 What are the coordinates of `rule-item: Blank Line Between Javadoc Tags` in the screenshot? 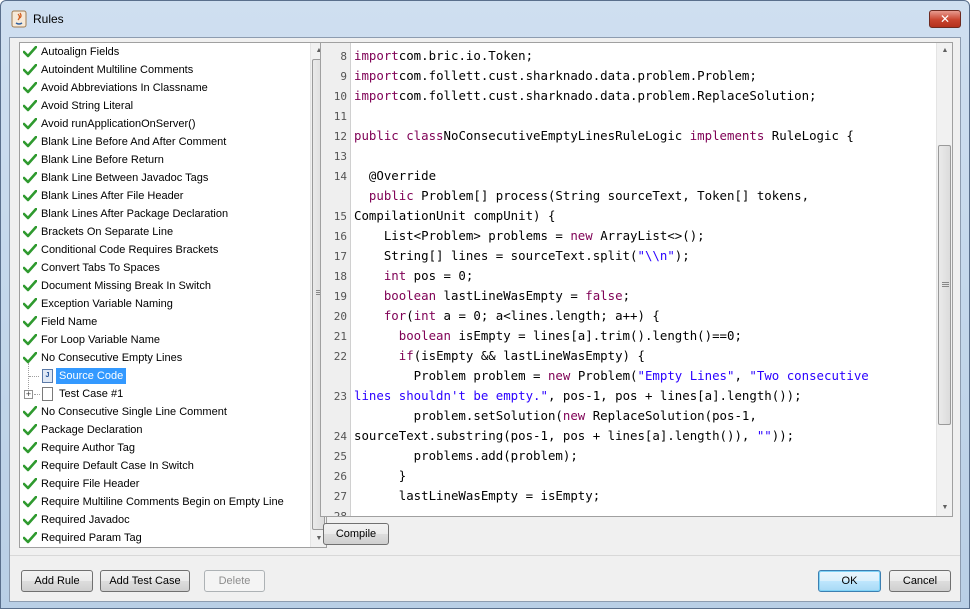 It's located at (165, 178).